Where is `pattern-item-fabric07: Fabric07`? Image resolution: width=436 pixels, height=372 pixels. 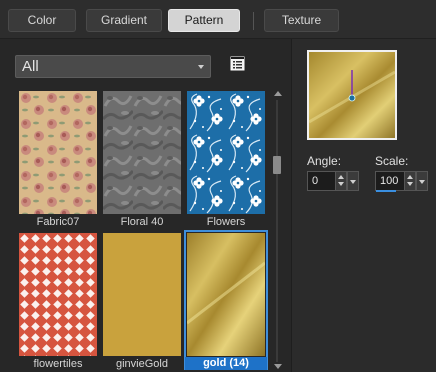
pattern-item-fabric07: Fabric07 is located at coordinates (56, 158).